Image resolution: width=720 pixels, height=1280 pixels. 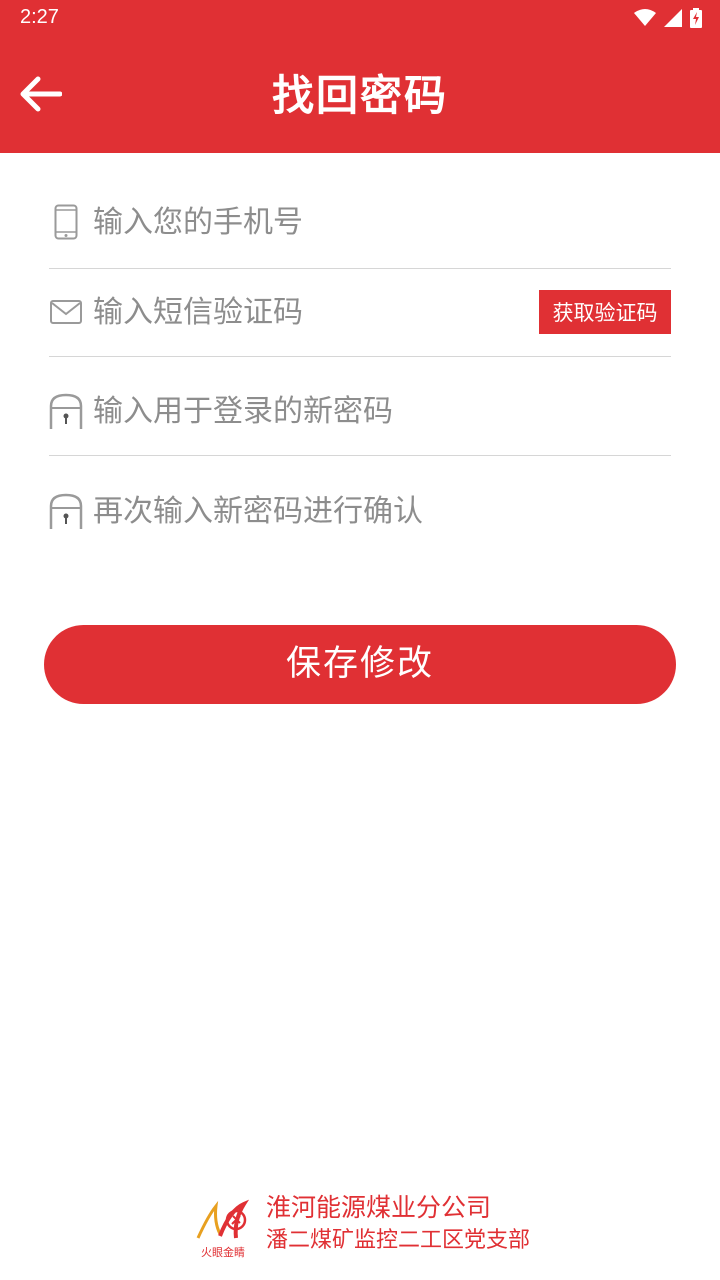 I want to click on confirm-password-field, so click(x=360, y=511).